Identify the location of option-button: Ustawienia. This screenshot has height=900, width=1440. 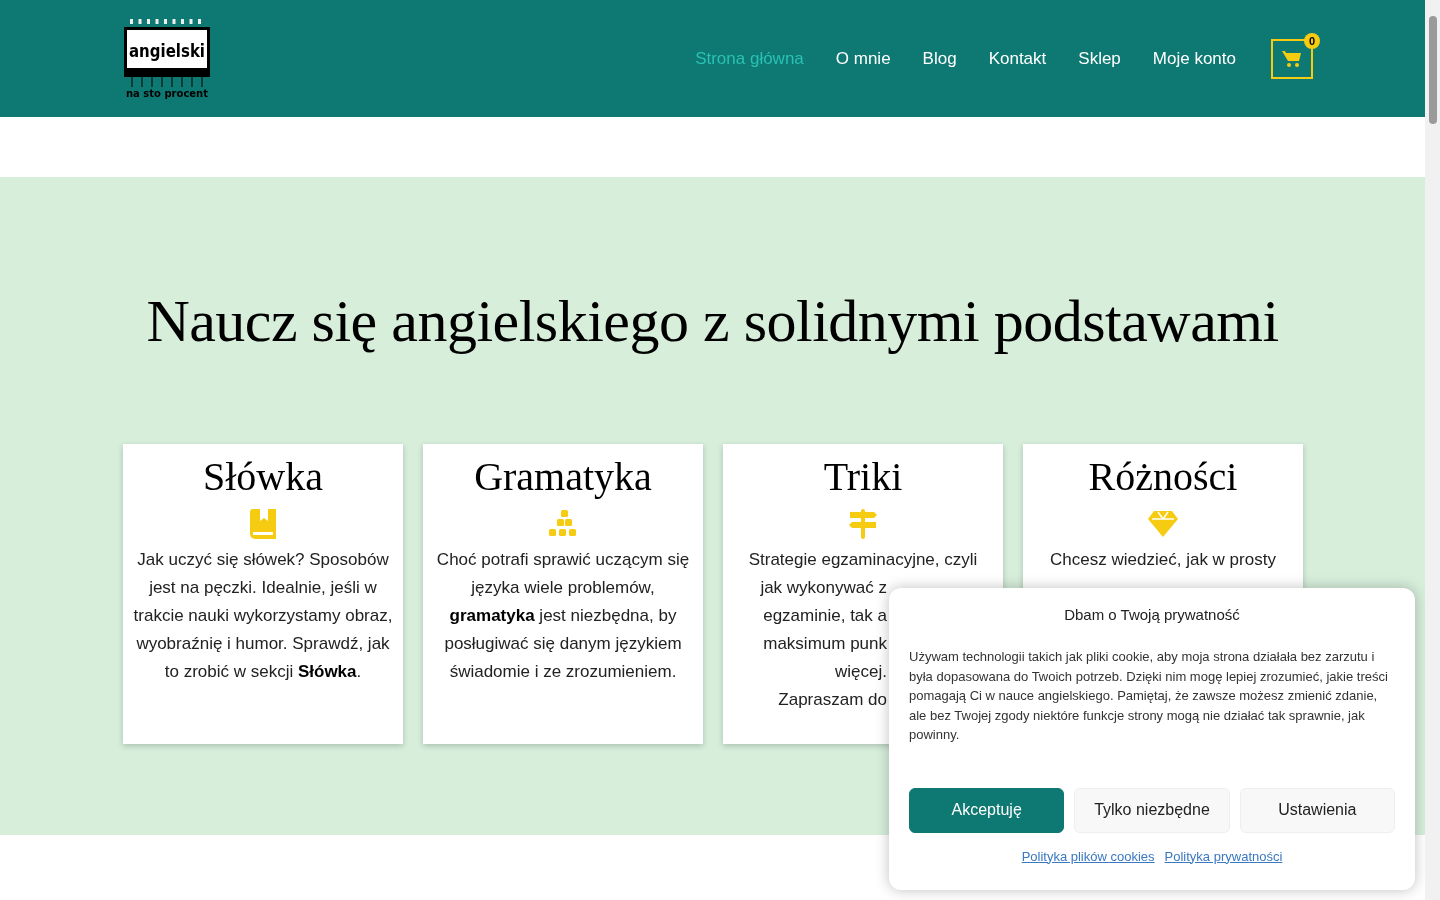
(1317, 810).